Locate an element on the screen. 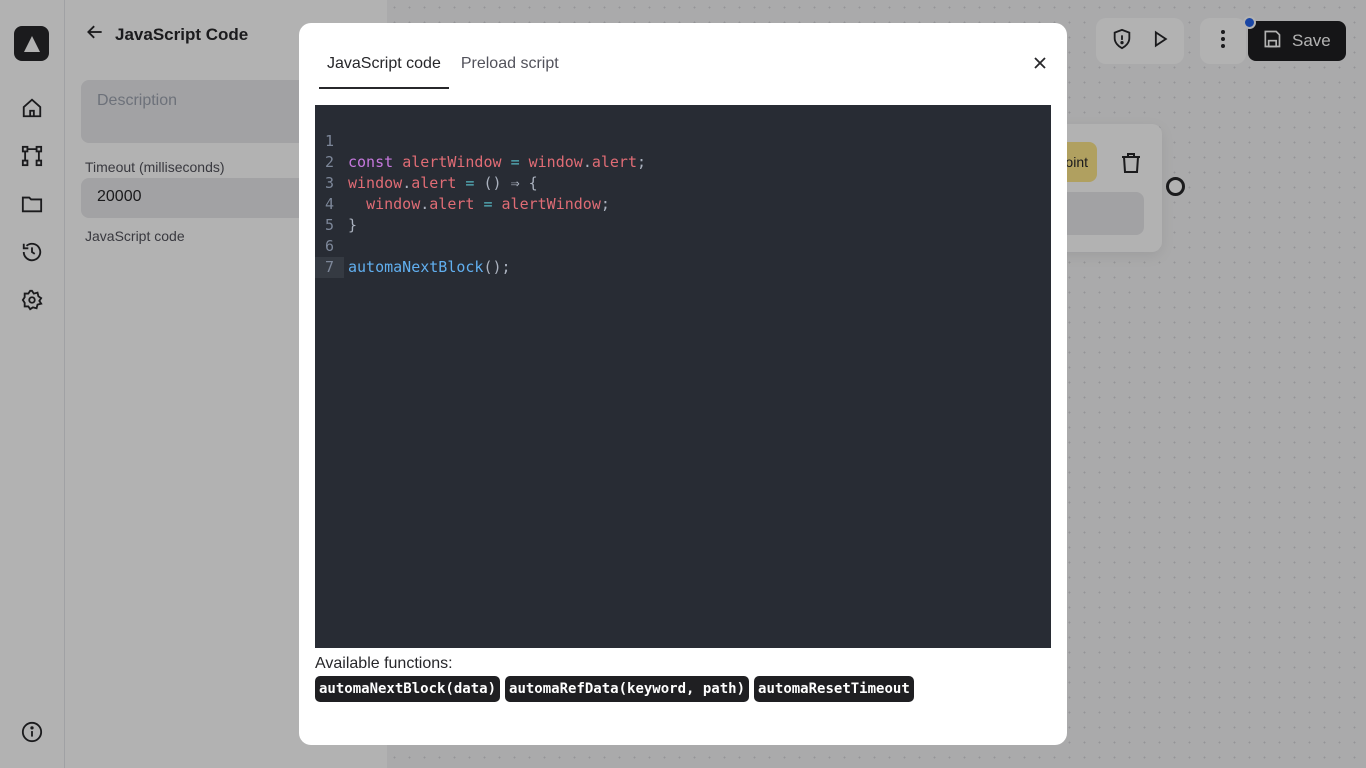  code-line-current: 7 is located at coordinates (683, 257).